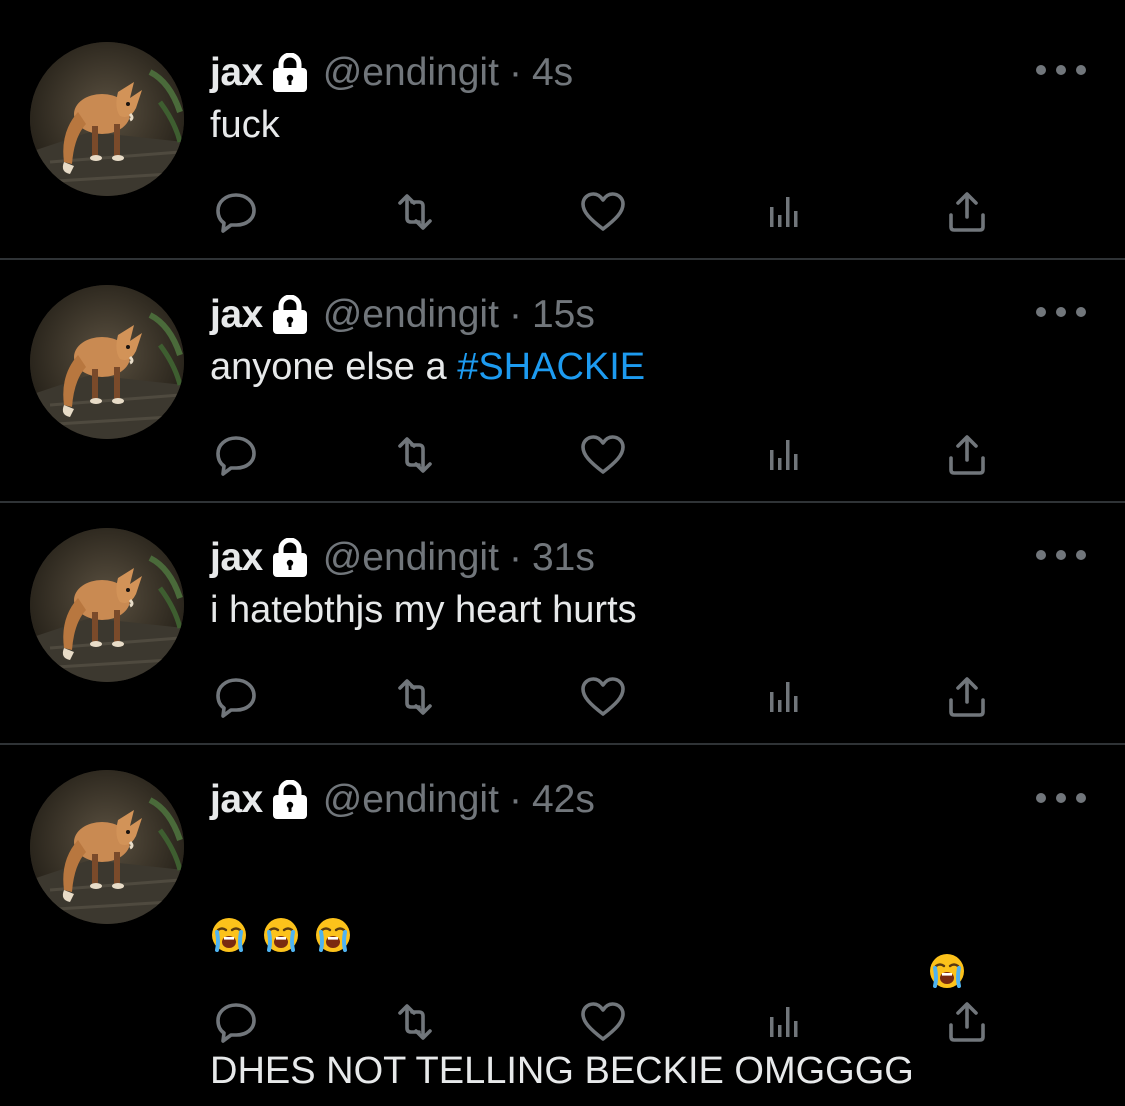  What do you see at coordinates (334, 367) in the screenshot?
I see `tweet-text-prefix: anyone else a` at bounding box center [334, 367].